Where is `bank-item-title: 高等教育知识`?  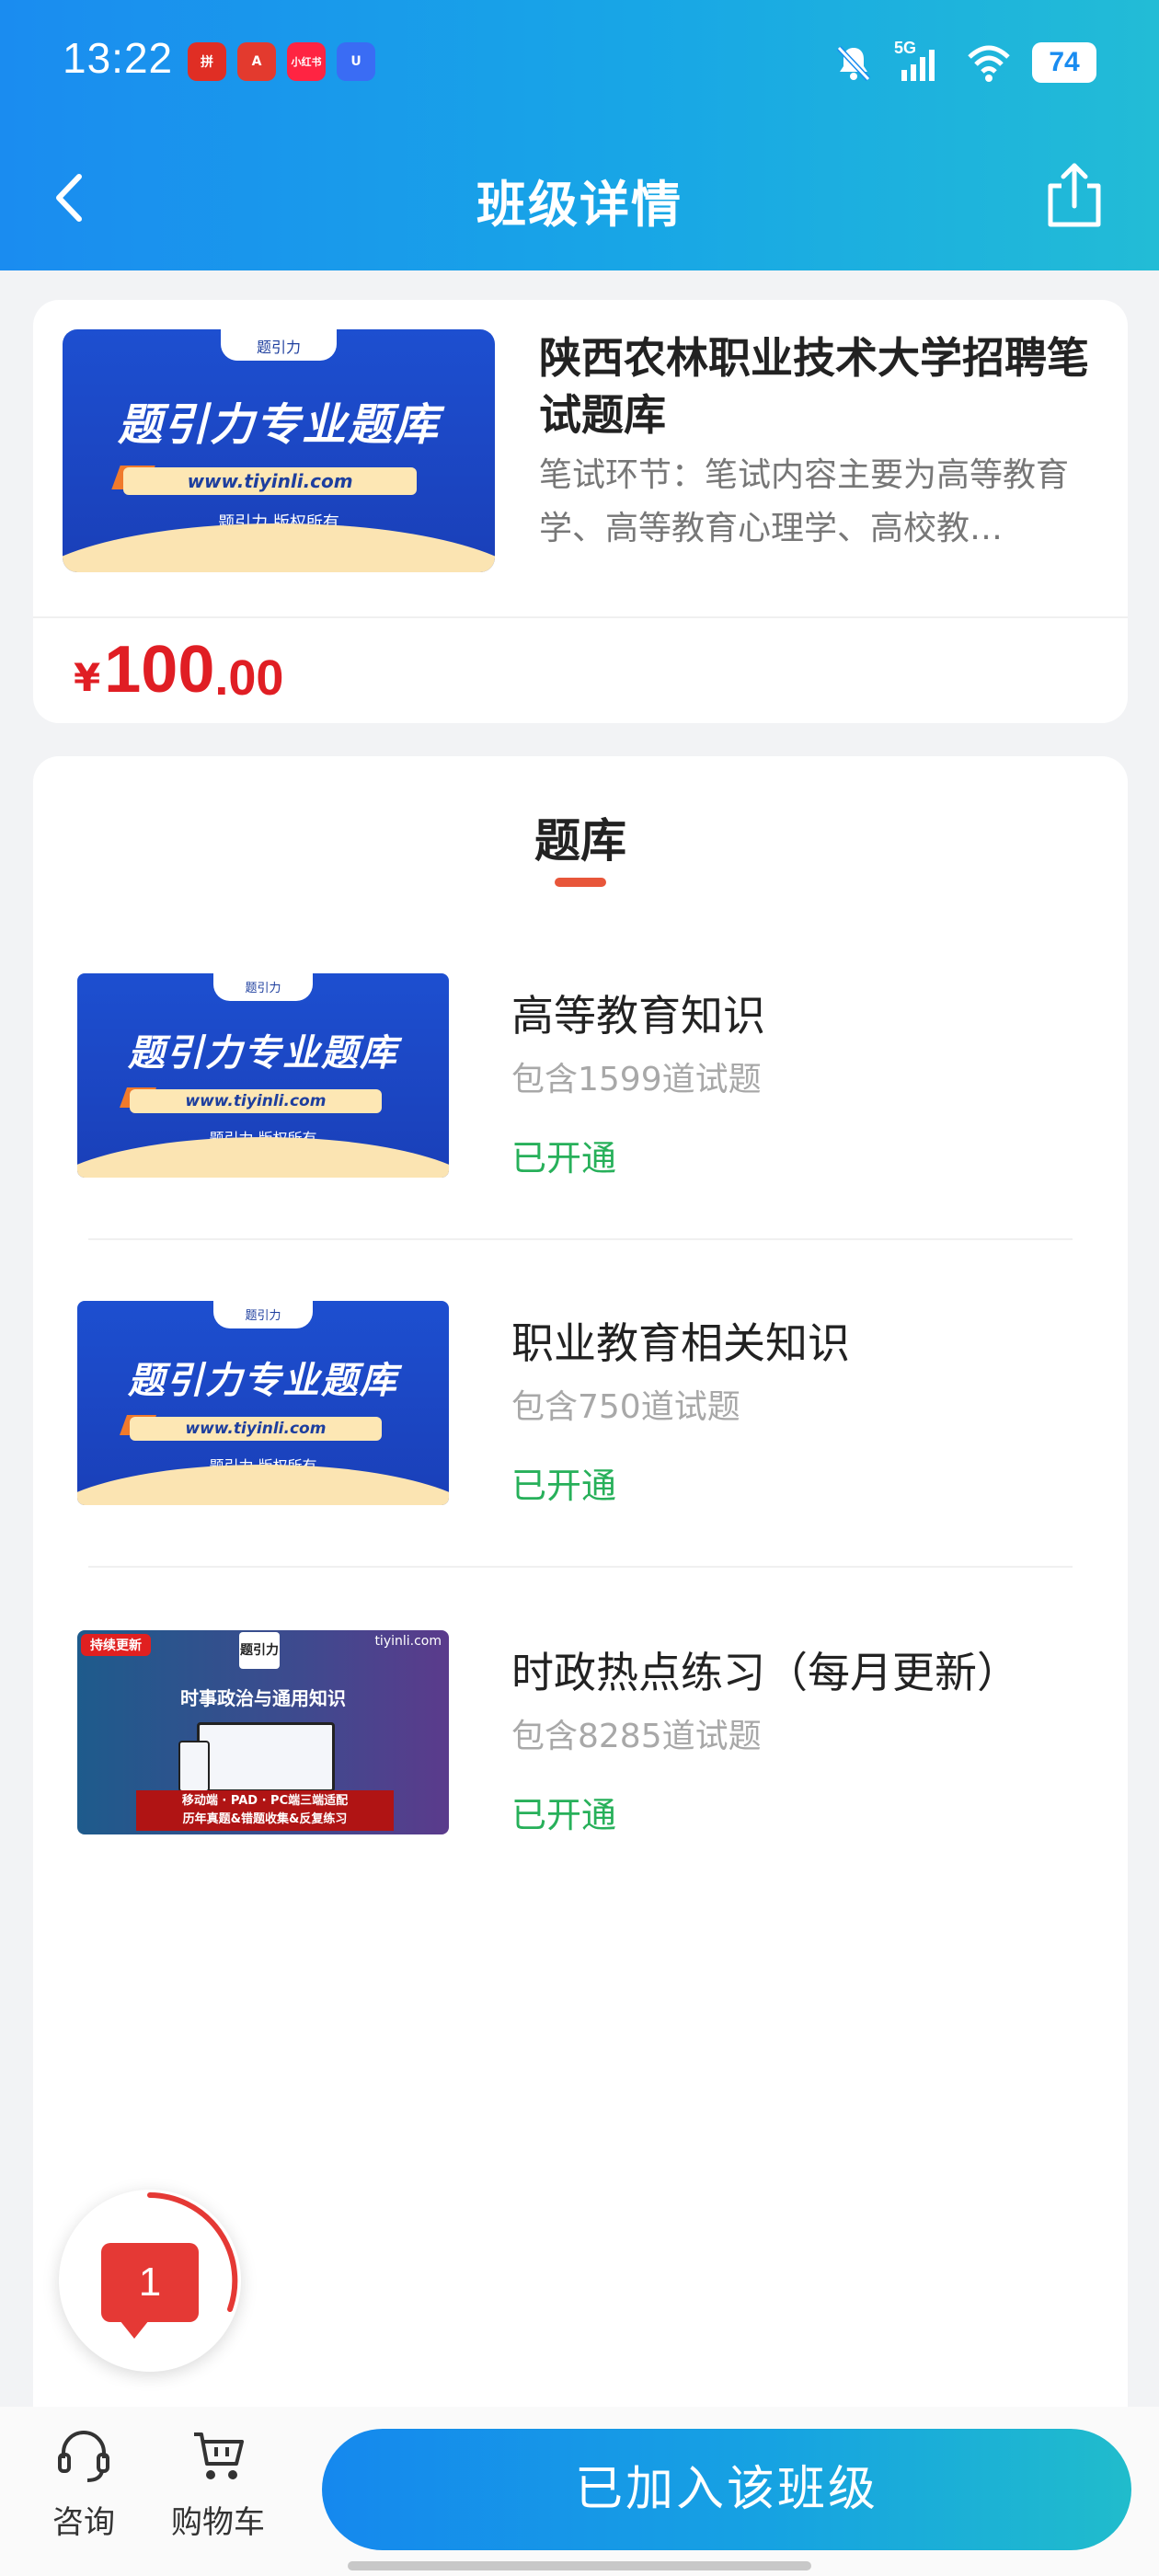
bank-item-title: 高等教育知识 is located at coordinates (638, 1016).